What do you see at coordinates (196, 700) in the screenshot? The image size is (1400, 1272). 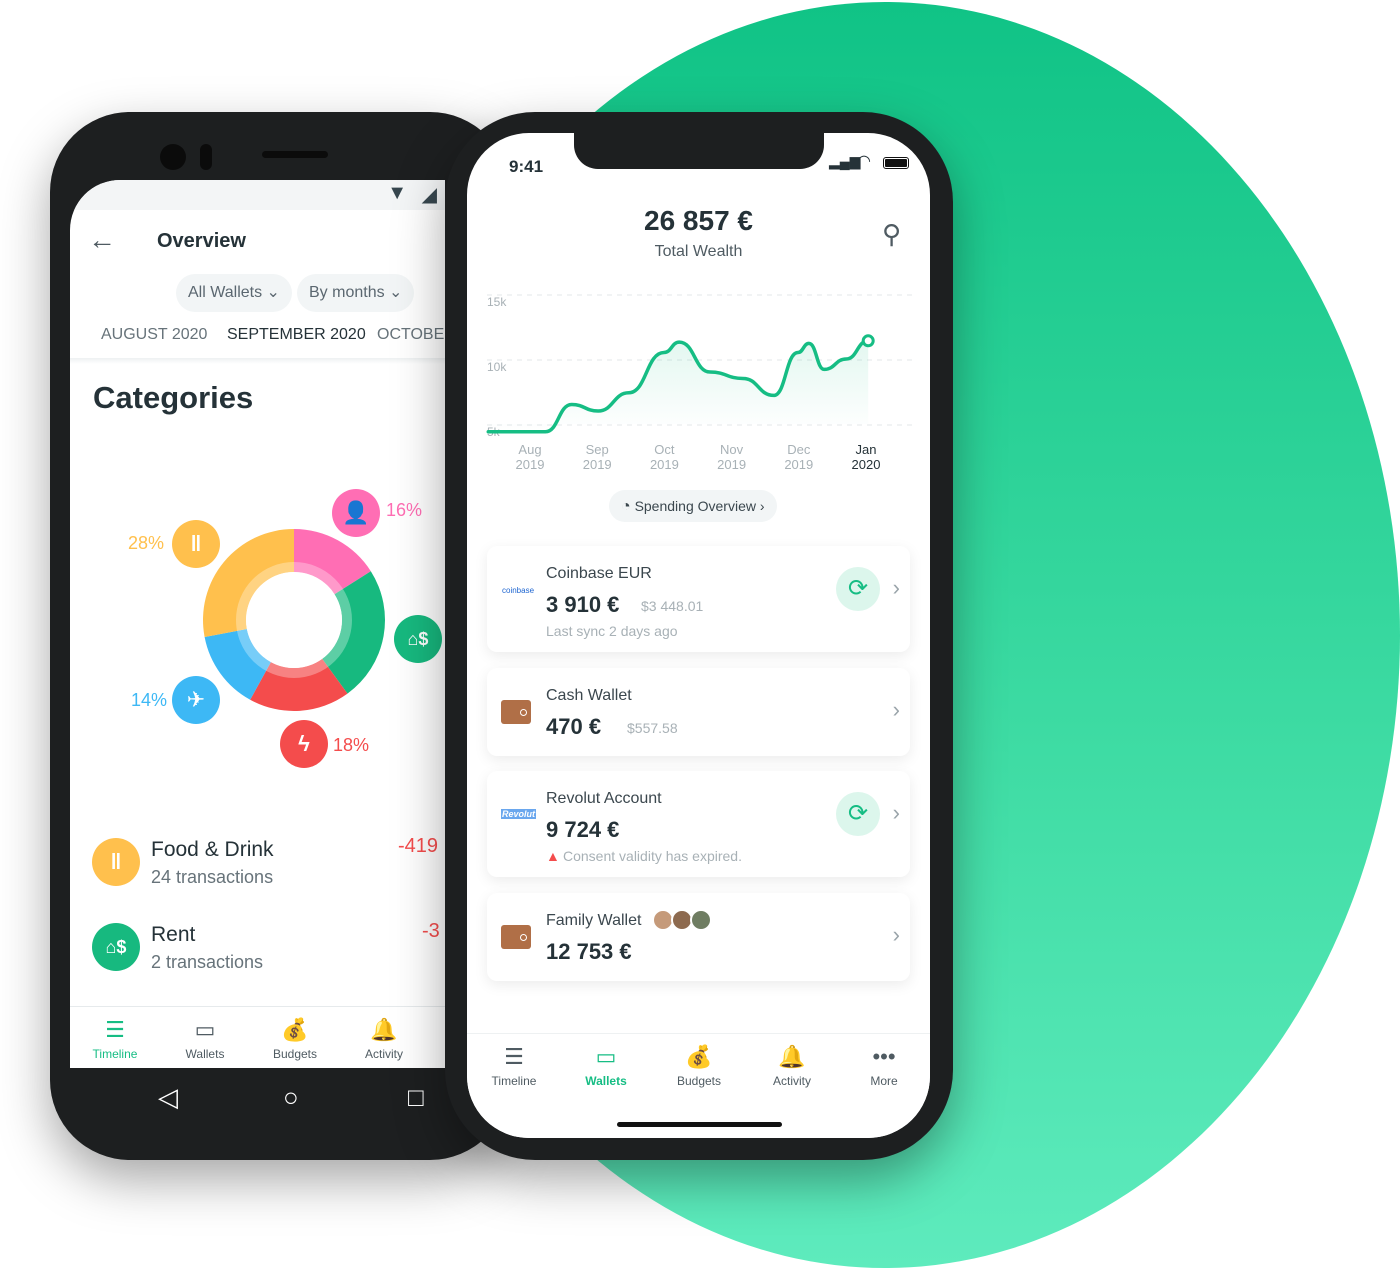 I see `airplane-icon: ✈` at bounding box center [196, 700].